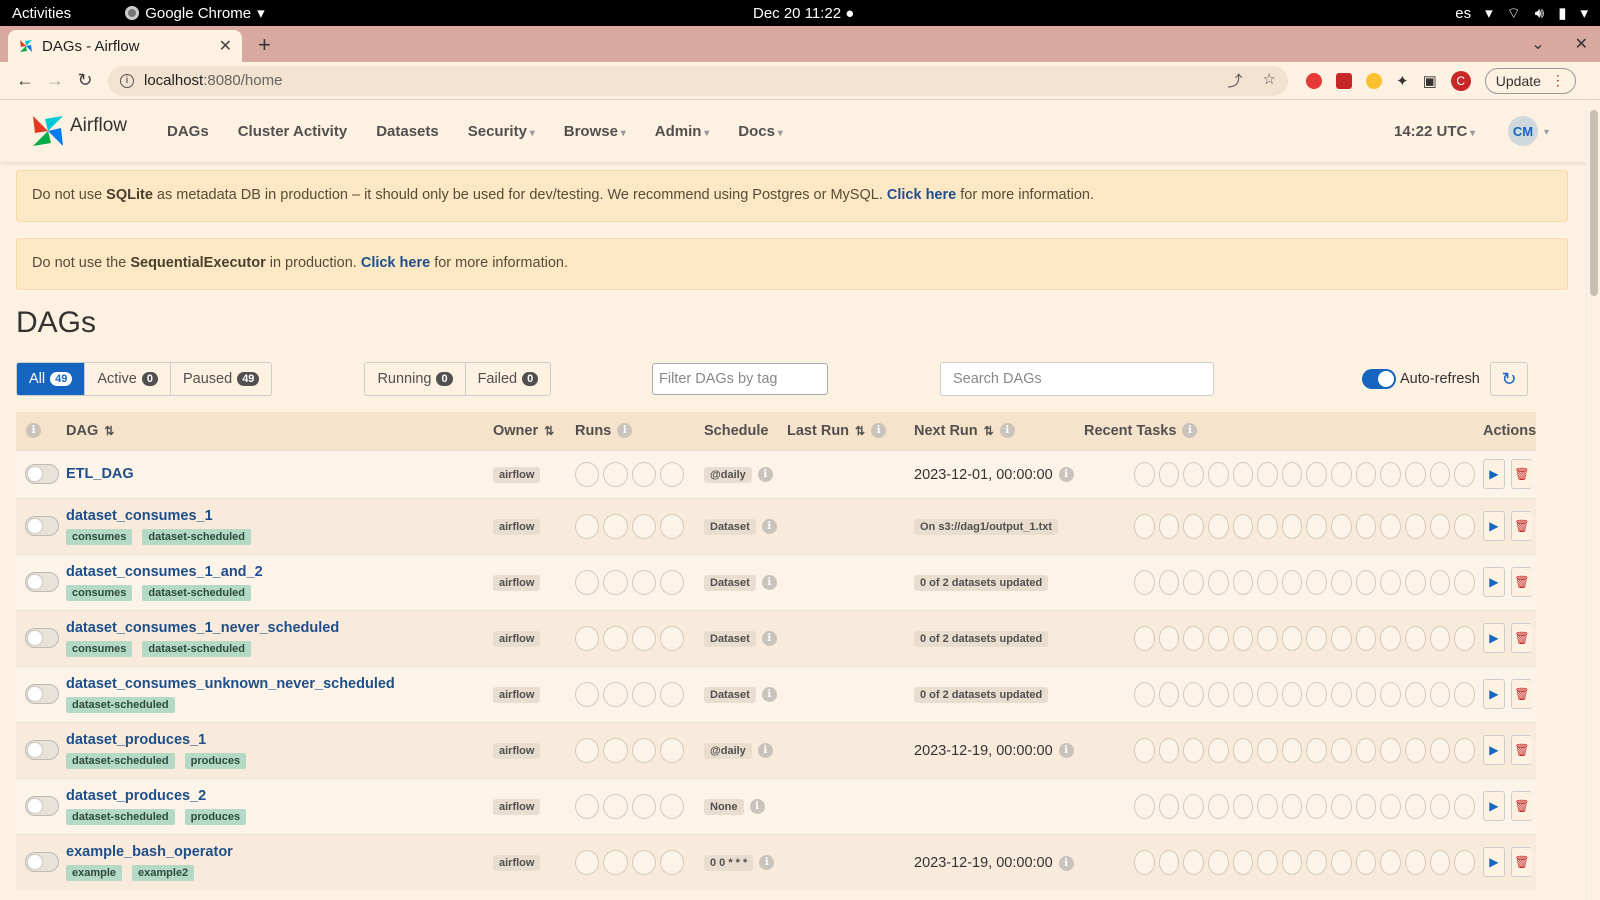 The height and width of the screenshot is (900, 1600). I want to click on trigger-dag-button: ▶, so click(1494, 750).